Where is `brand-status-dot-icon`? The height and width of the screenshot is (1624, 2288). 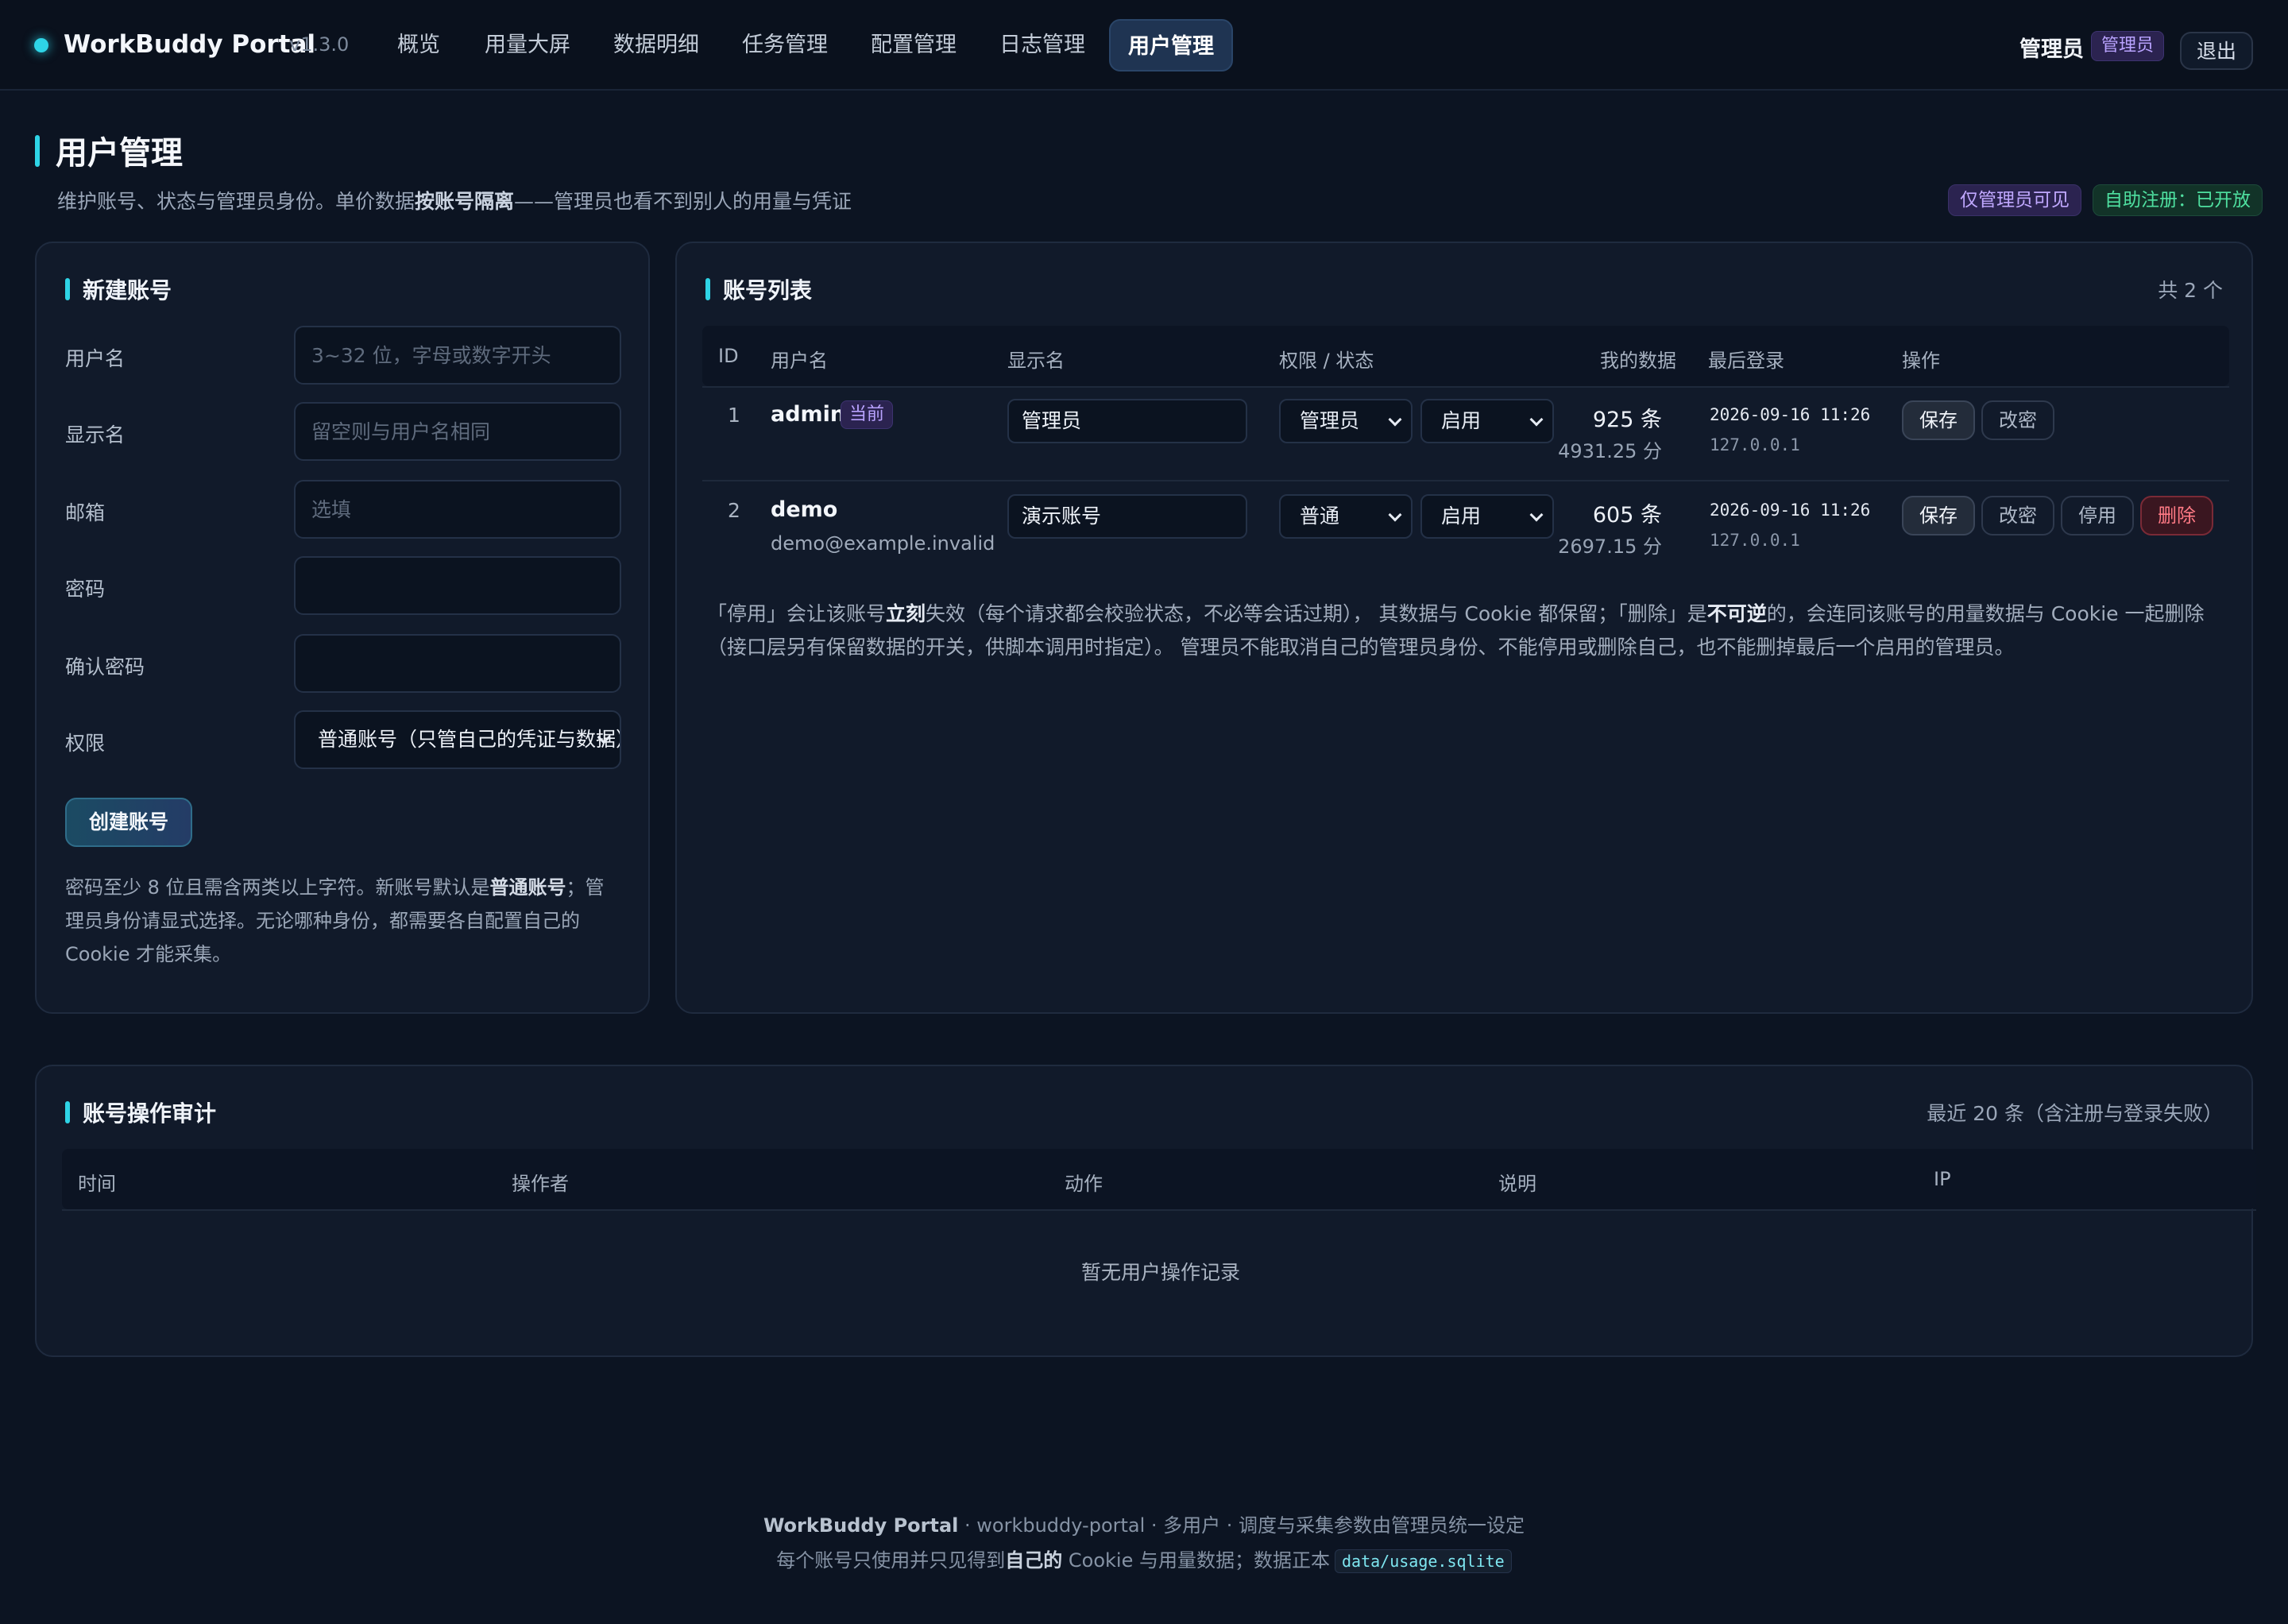 brand-status-dot-icon is located at coordinates (41, 45).